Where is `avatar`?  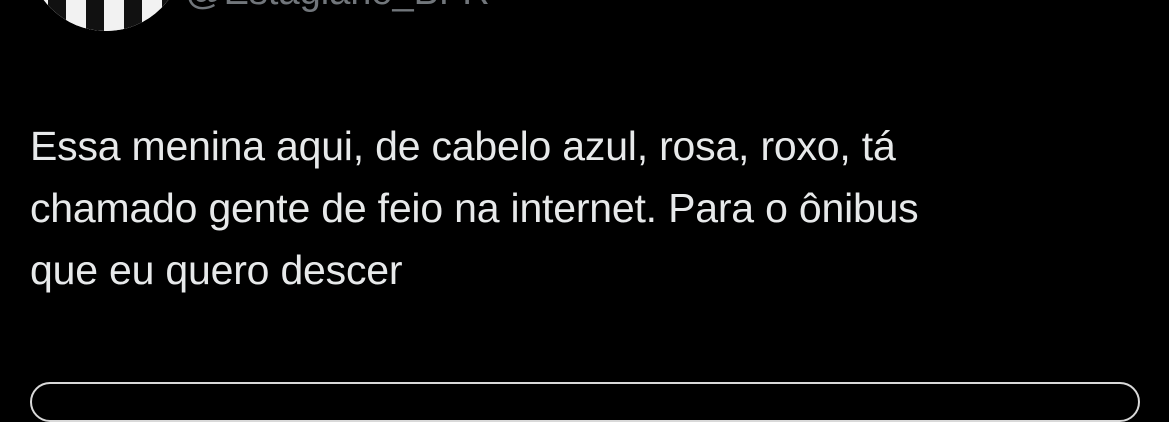 avatar is located at coordinates (106, 15).